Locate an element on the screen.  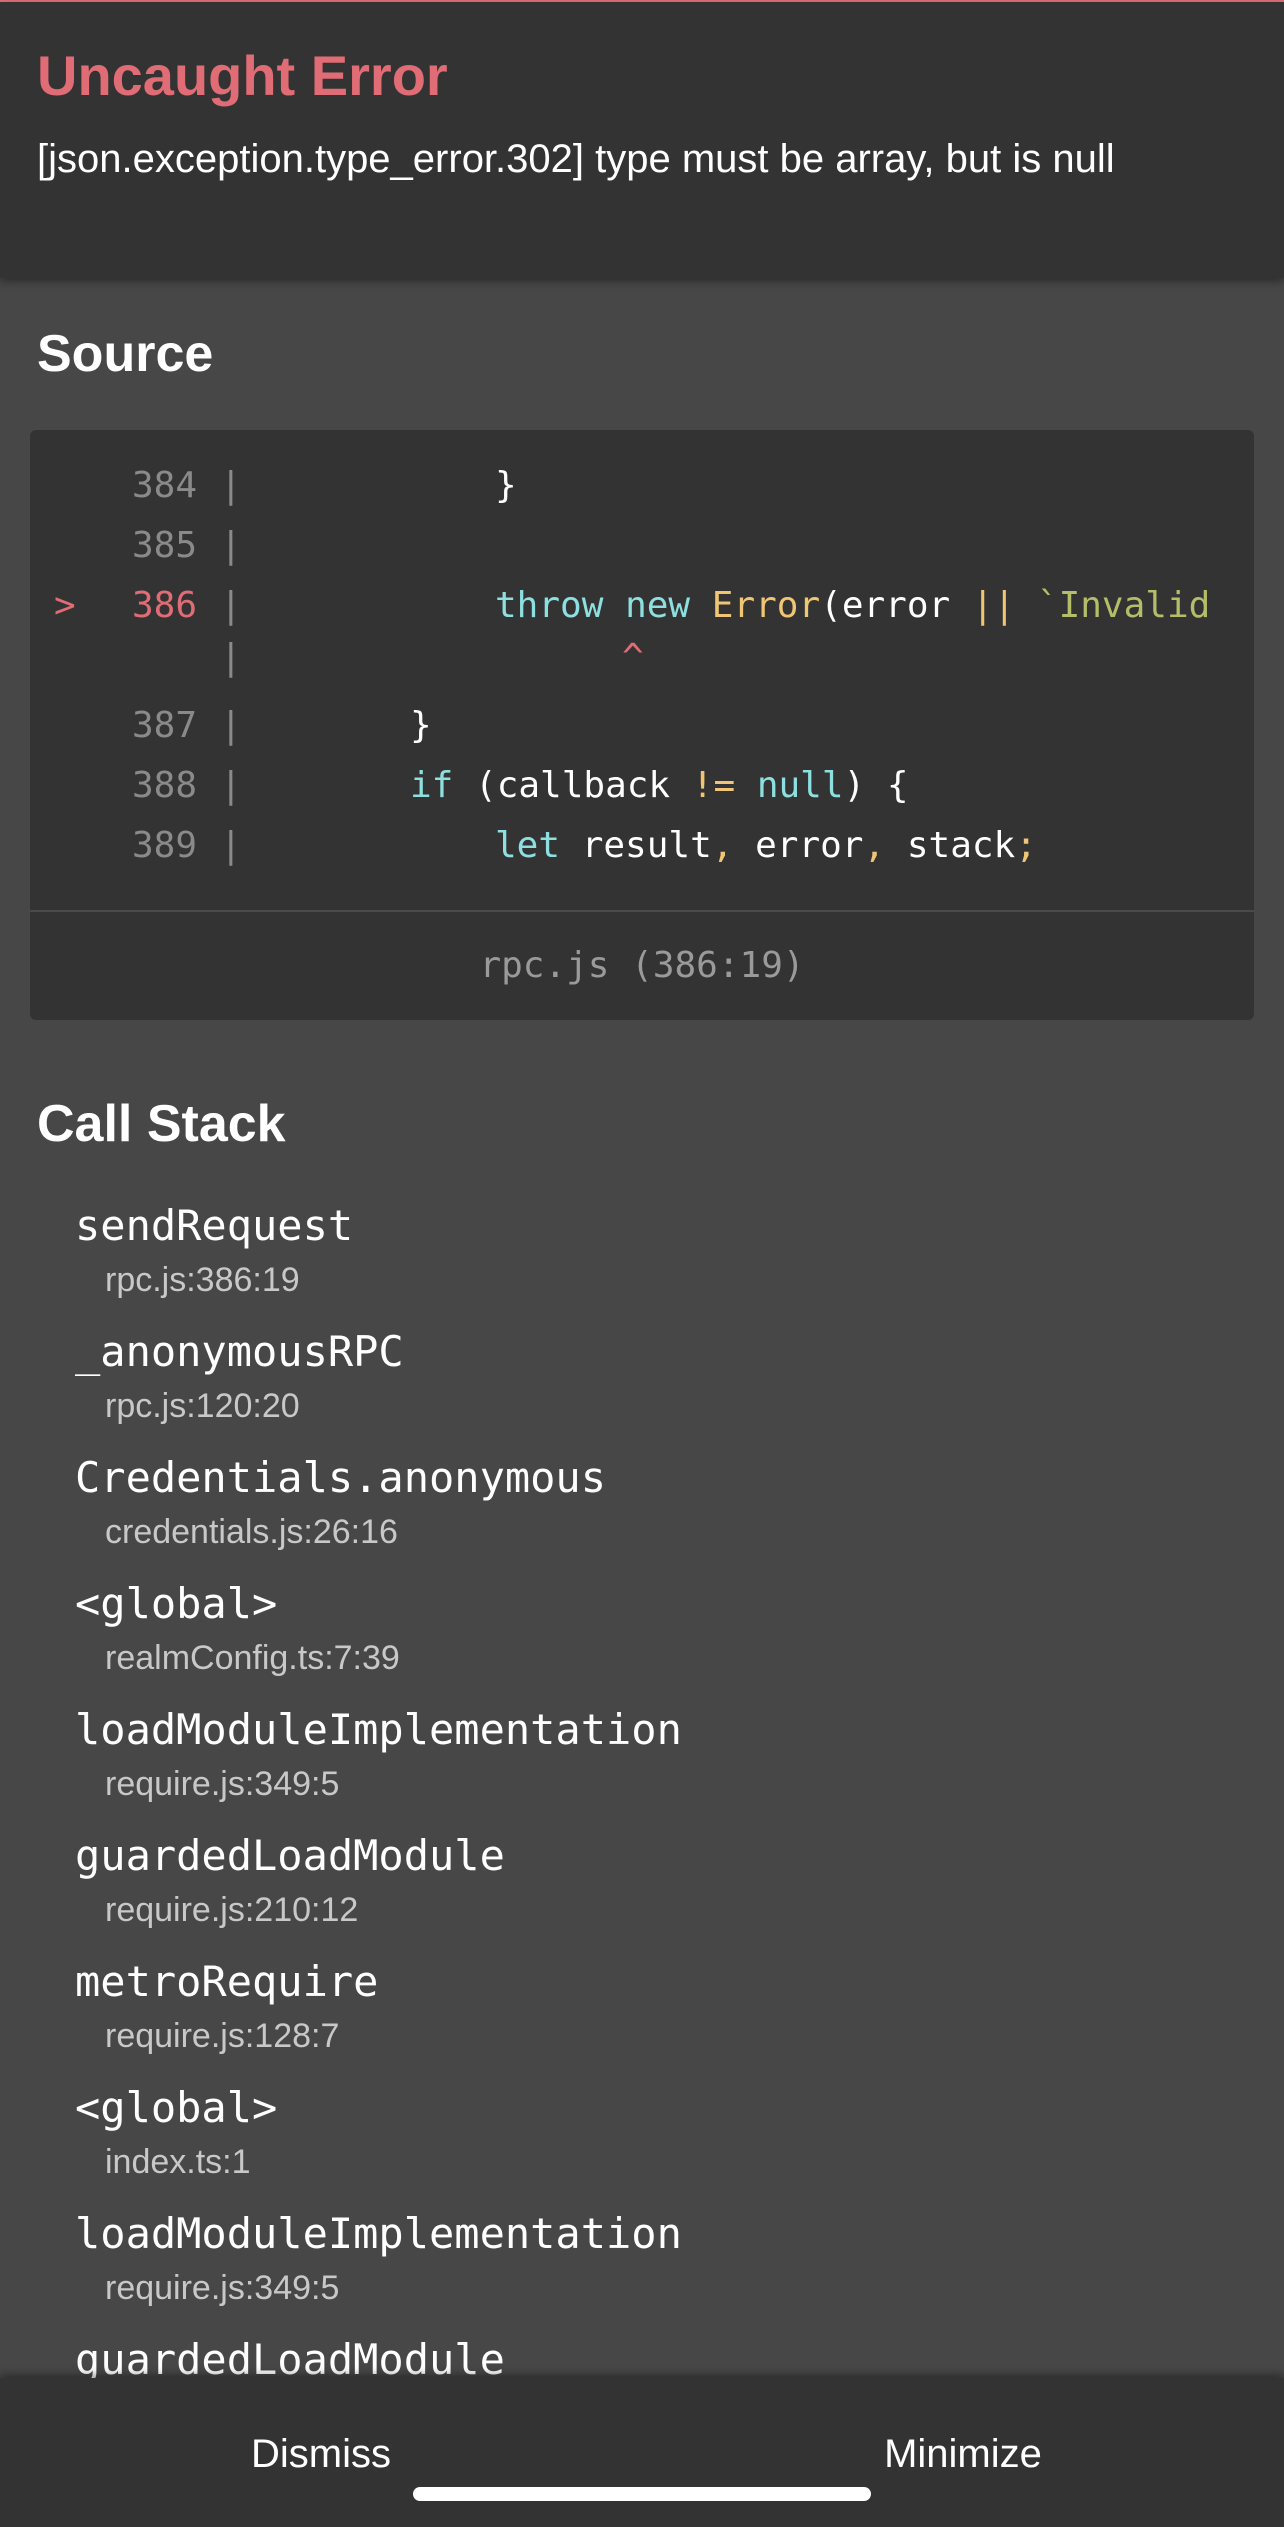
stack-frame-function: Credentials.anonymous is located at coordinates (341, 1477).